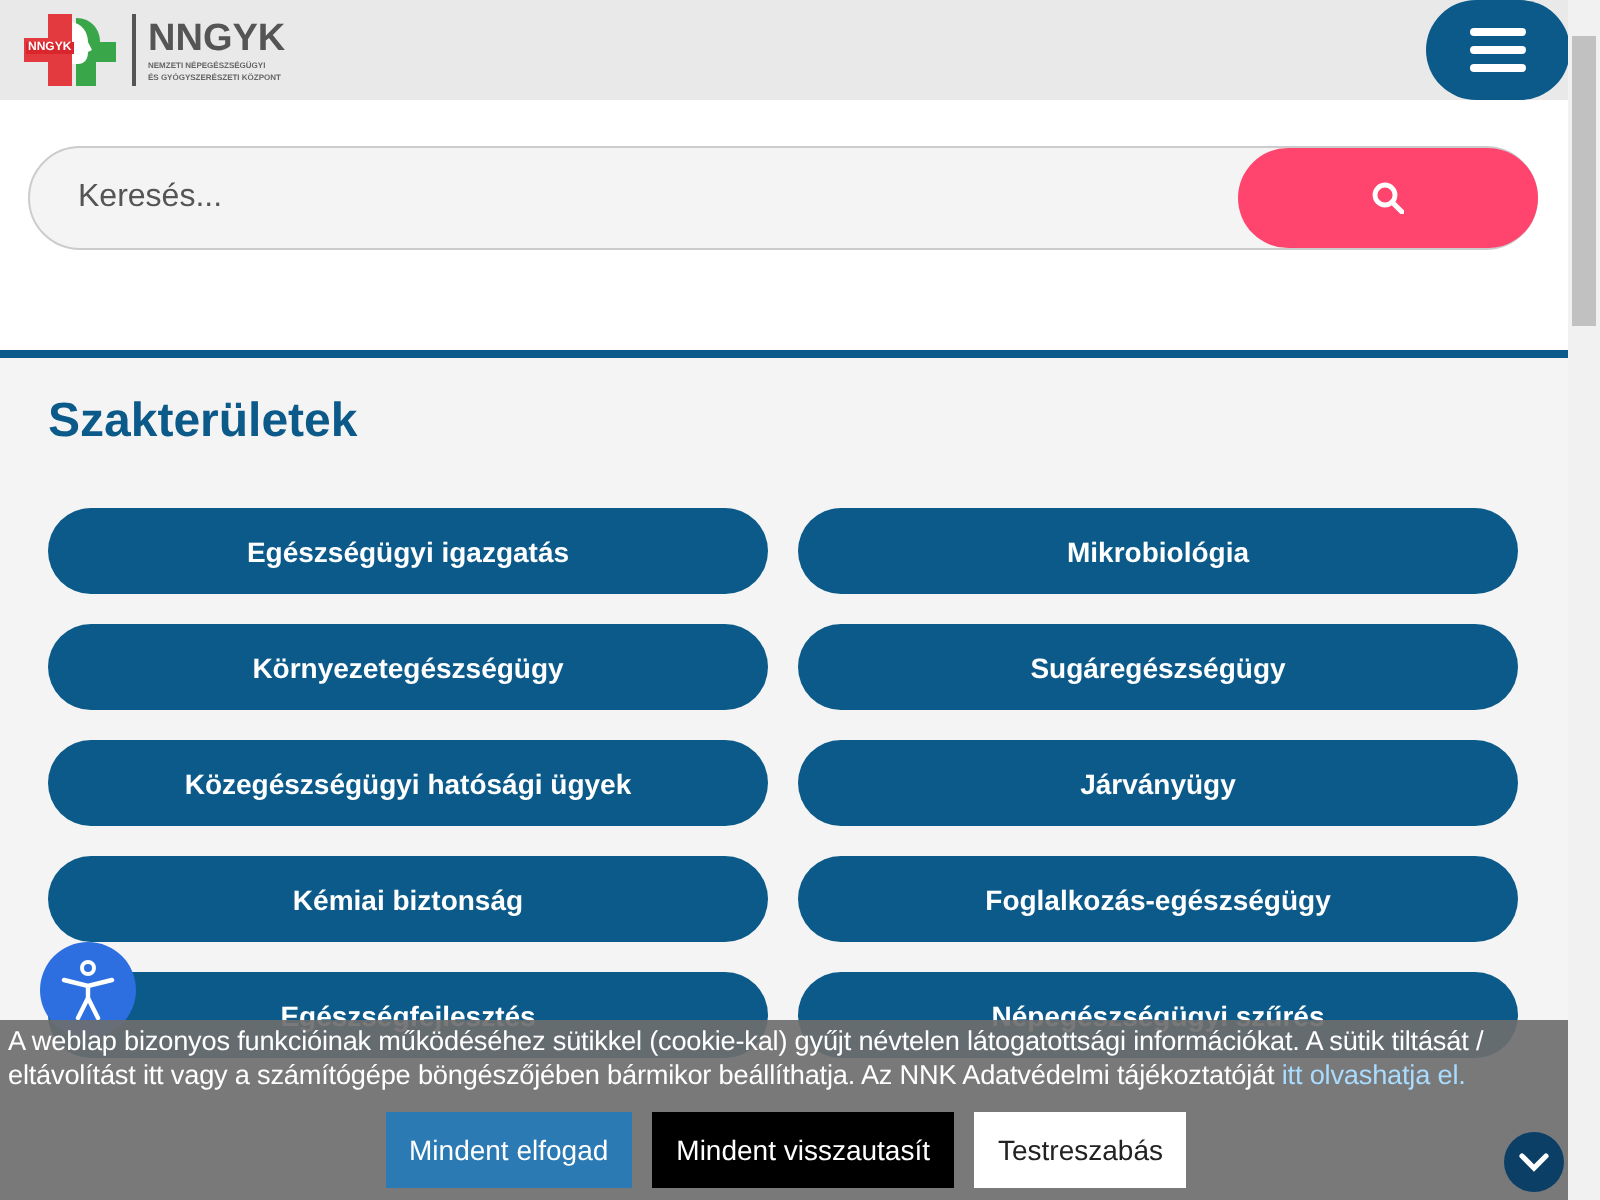 The image size is (1600, 1200). I want to click on logo-name: NNGYK, so click(217, 38).